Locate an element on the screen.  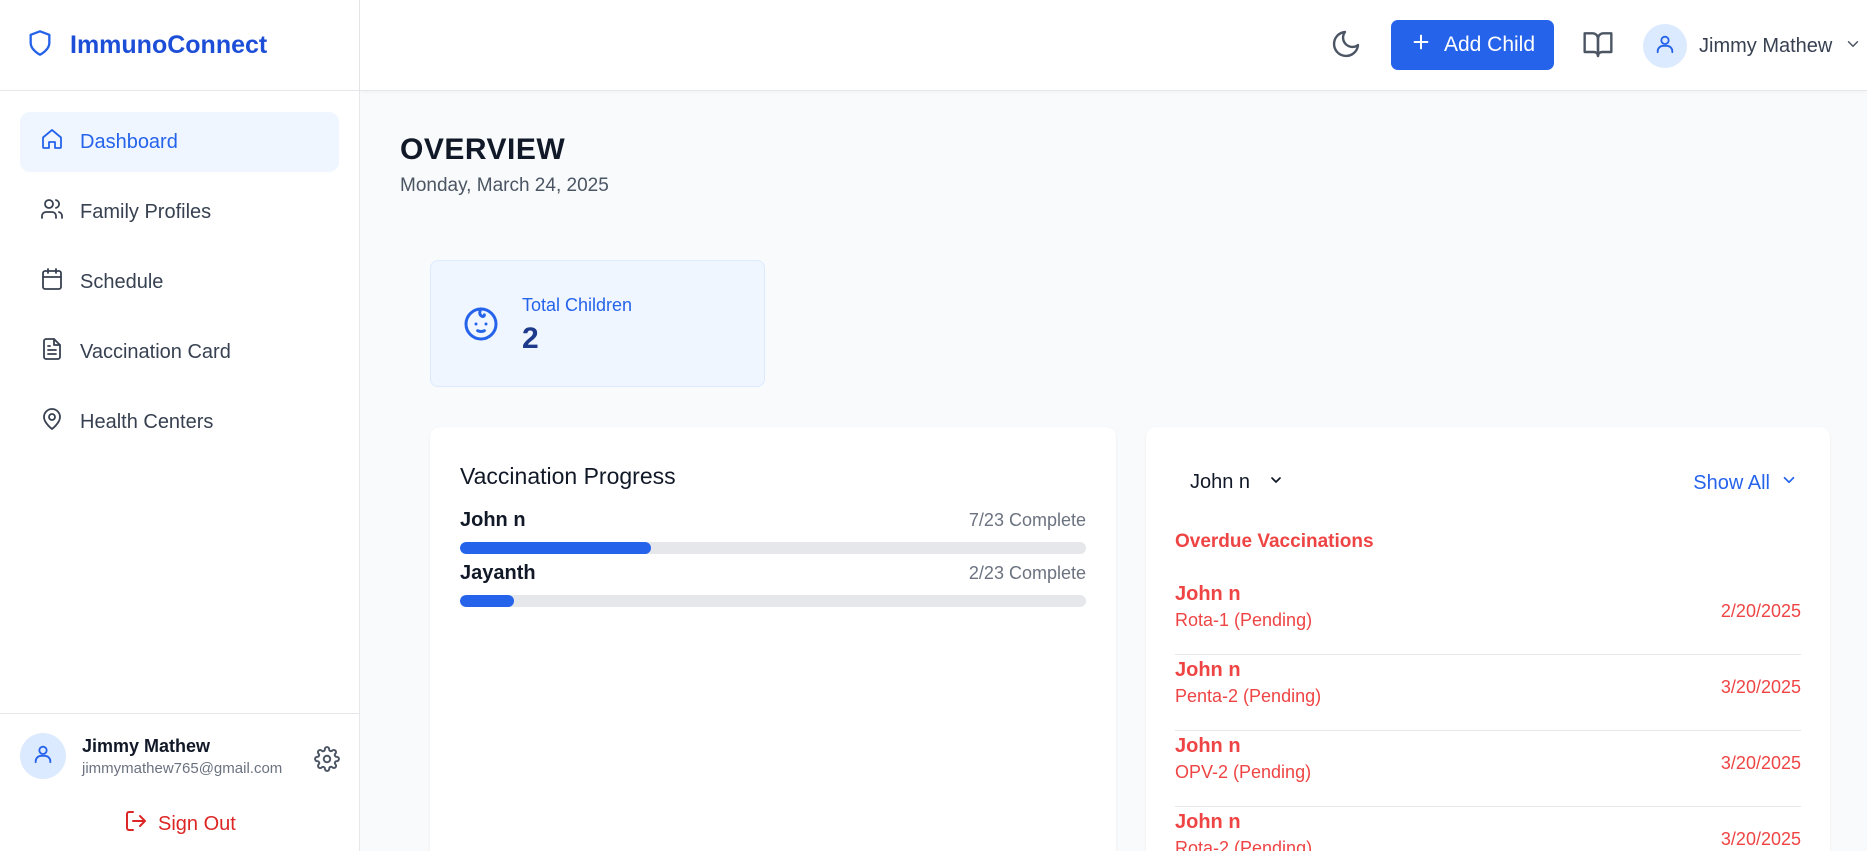
sidebar-item-label: Schedule is located at coordinates (122, 281).